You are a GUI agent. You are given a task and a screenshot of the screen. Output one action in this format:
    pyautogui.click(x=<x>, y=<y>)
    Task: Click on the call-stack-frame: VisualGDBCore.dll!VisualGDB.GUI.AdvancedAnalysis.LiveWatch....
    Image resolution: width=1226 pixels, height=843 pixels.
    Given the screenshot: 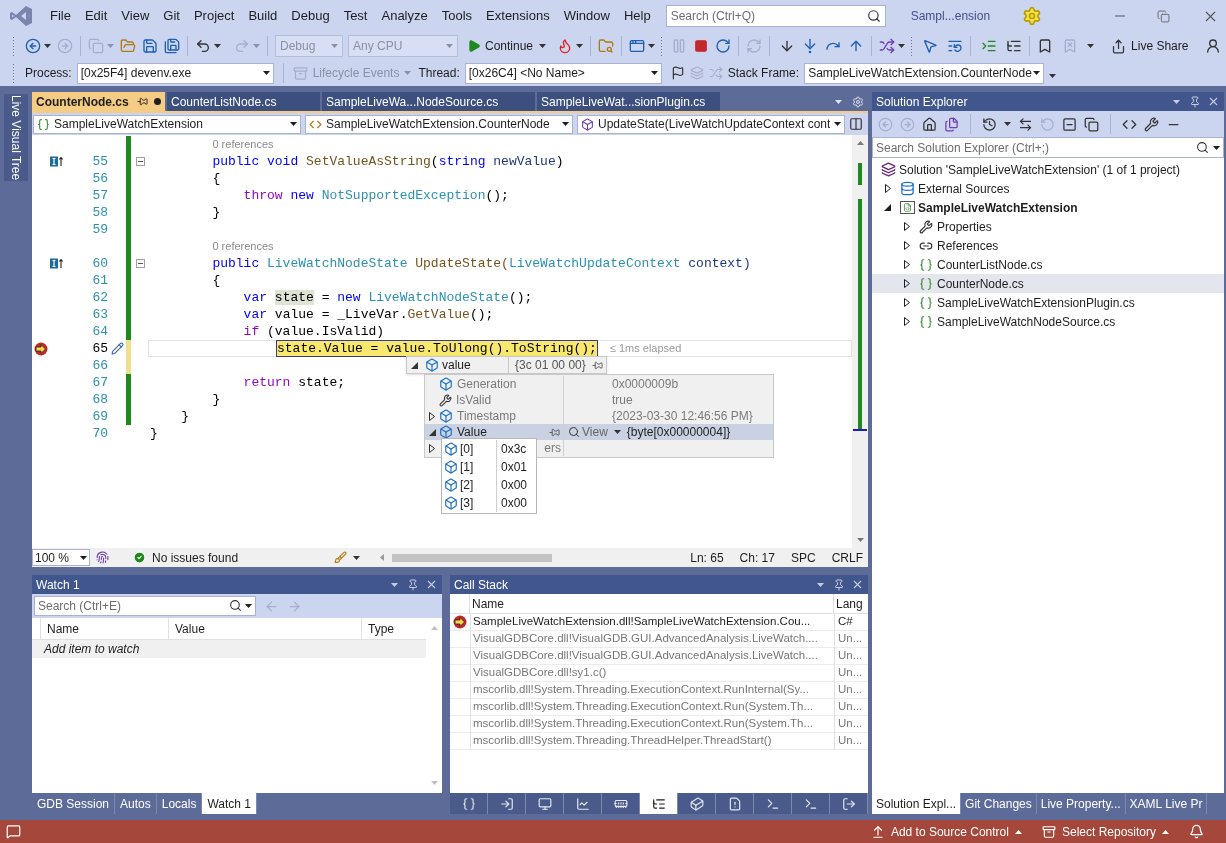 What is the action you would take?
    pyautogui.click(x=652, y=656)
    